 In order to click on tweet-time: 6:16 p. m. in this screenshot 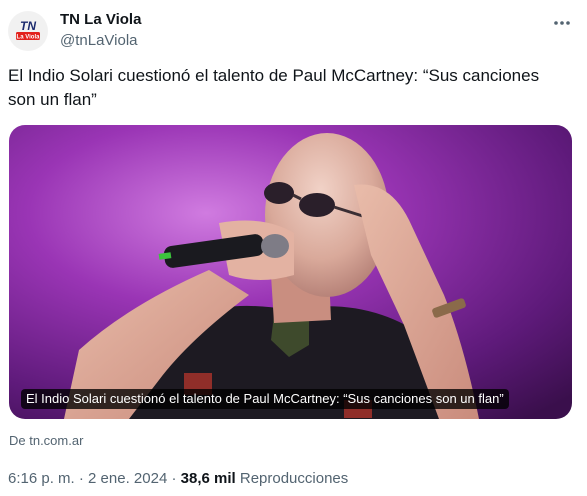, I will do `click(41, 478)`.